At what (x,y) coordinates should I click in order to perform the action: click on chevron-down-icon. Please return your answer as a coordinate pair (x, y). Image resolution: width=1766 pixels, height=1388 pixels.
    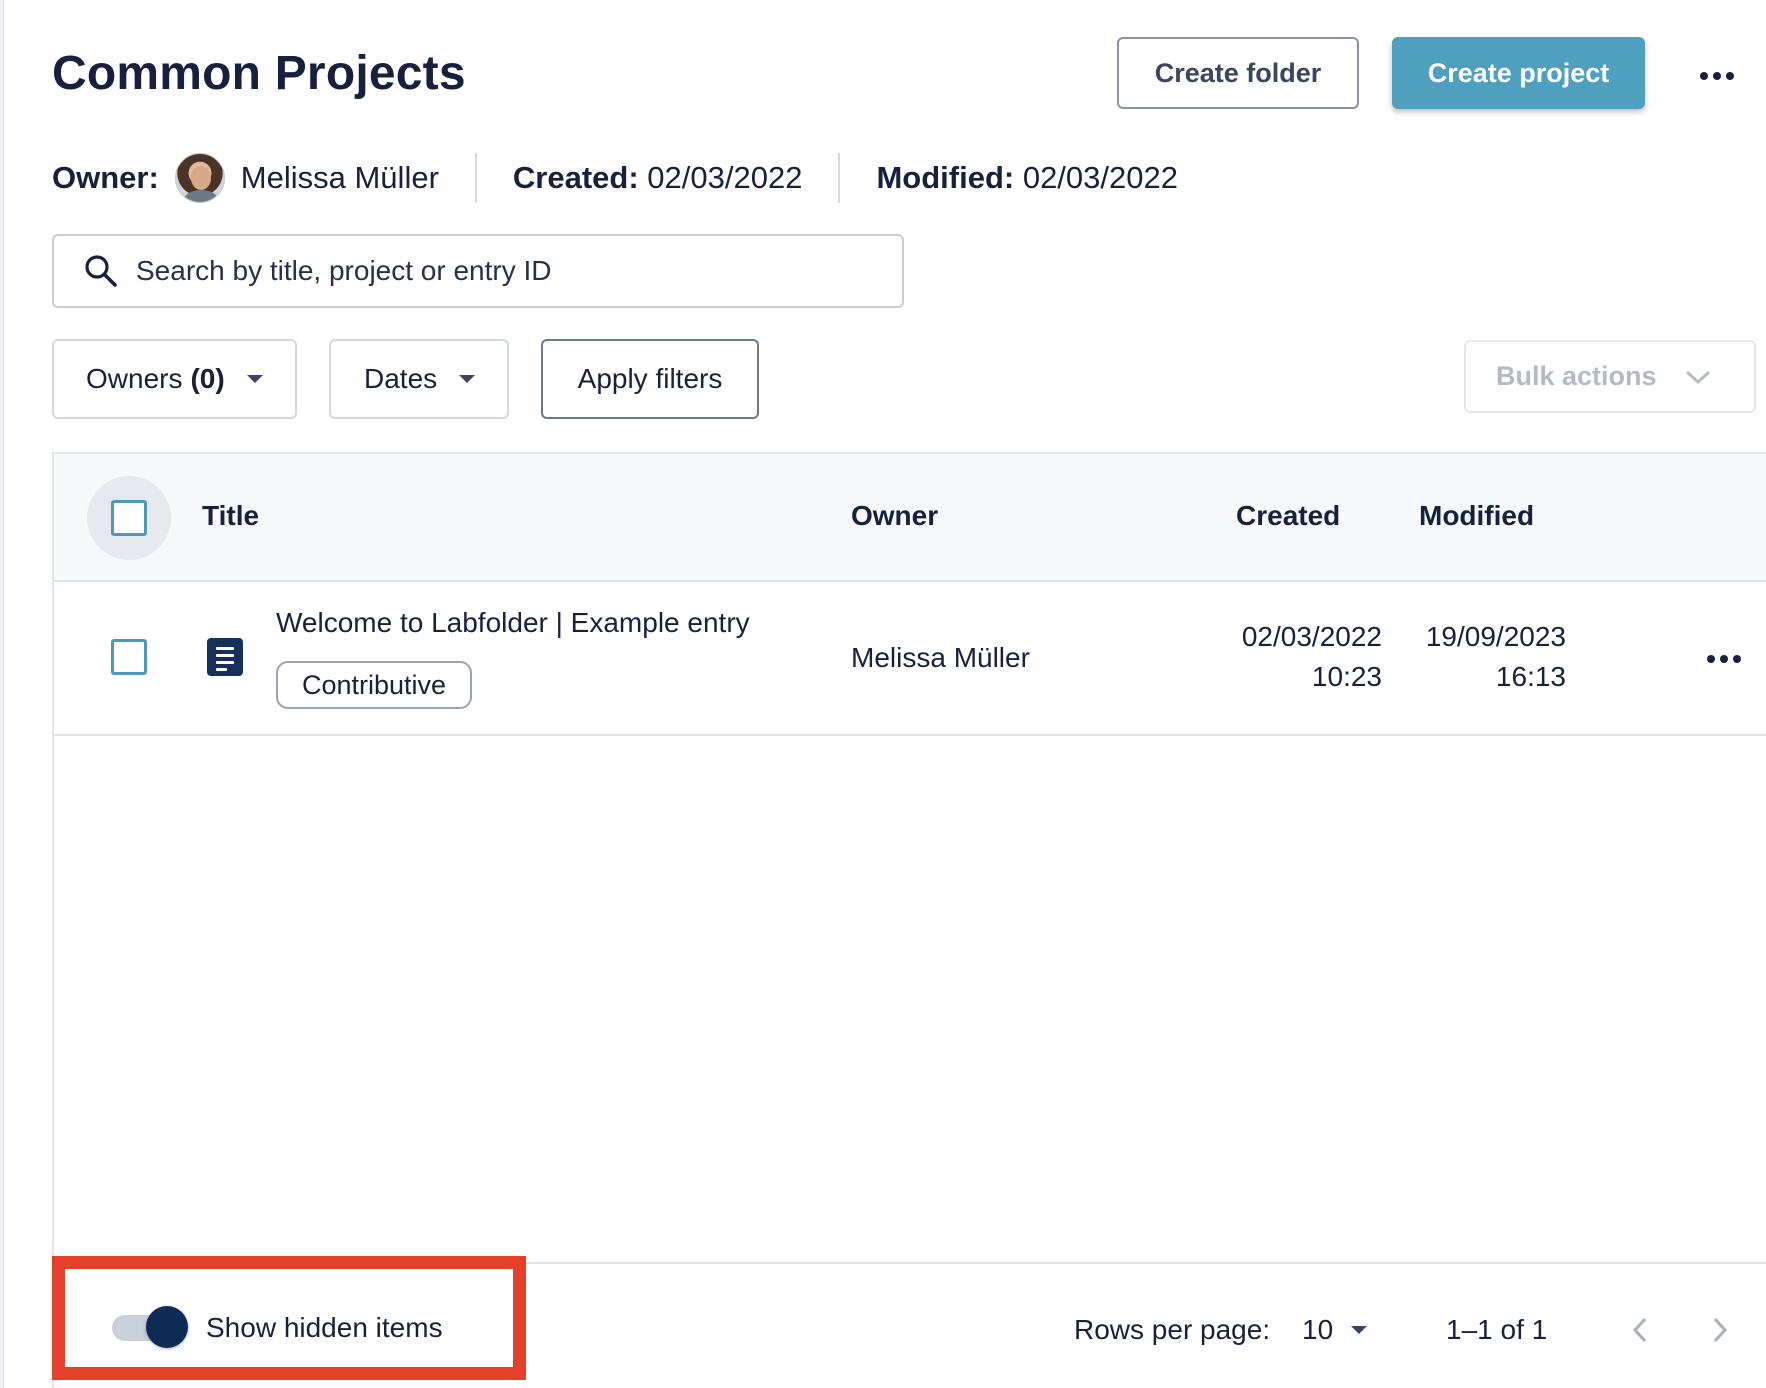
    Looking at the image, I should click on (1697, 377).